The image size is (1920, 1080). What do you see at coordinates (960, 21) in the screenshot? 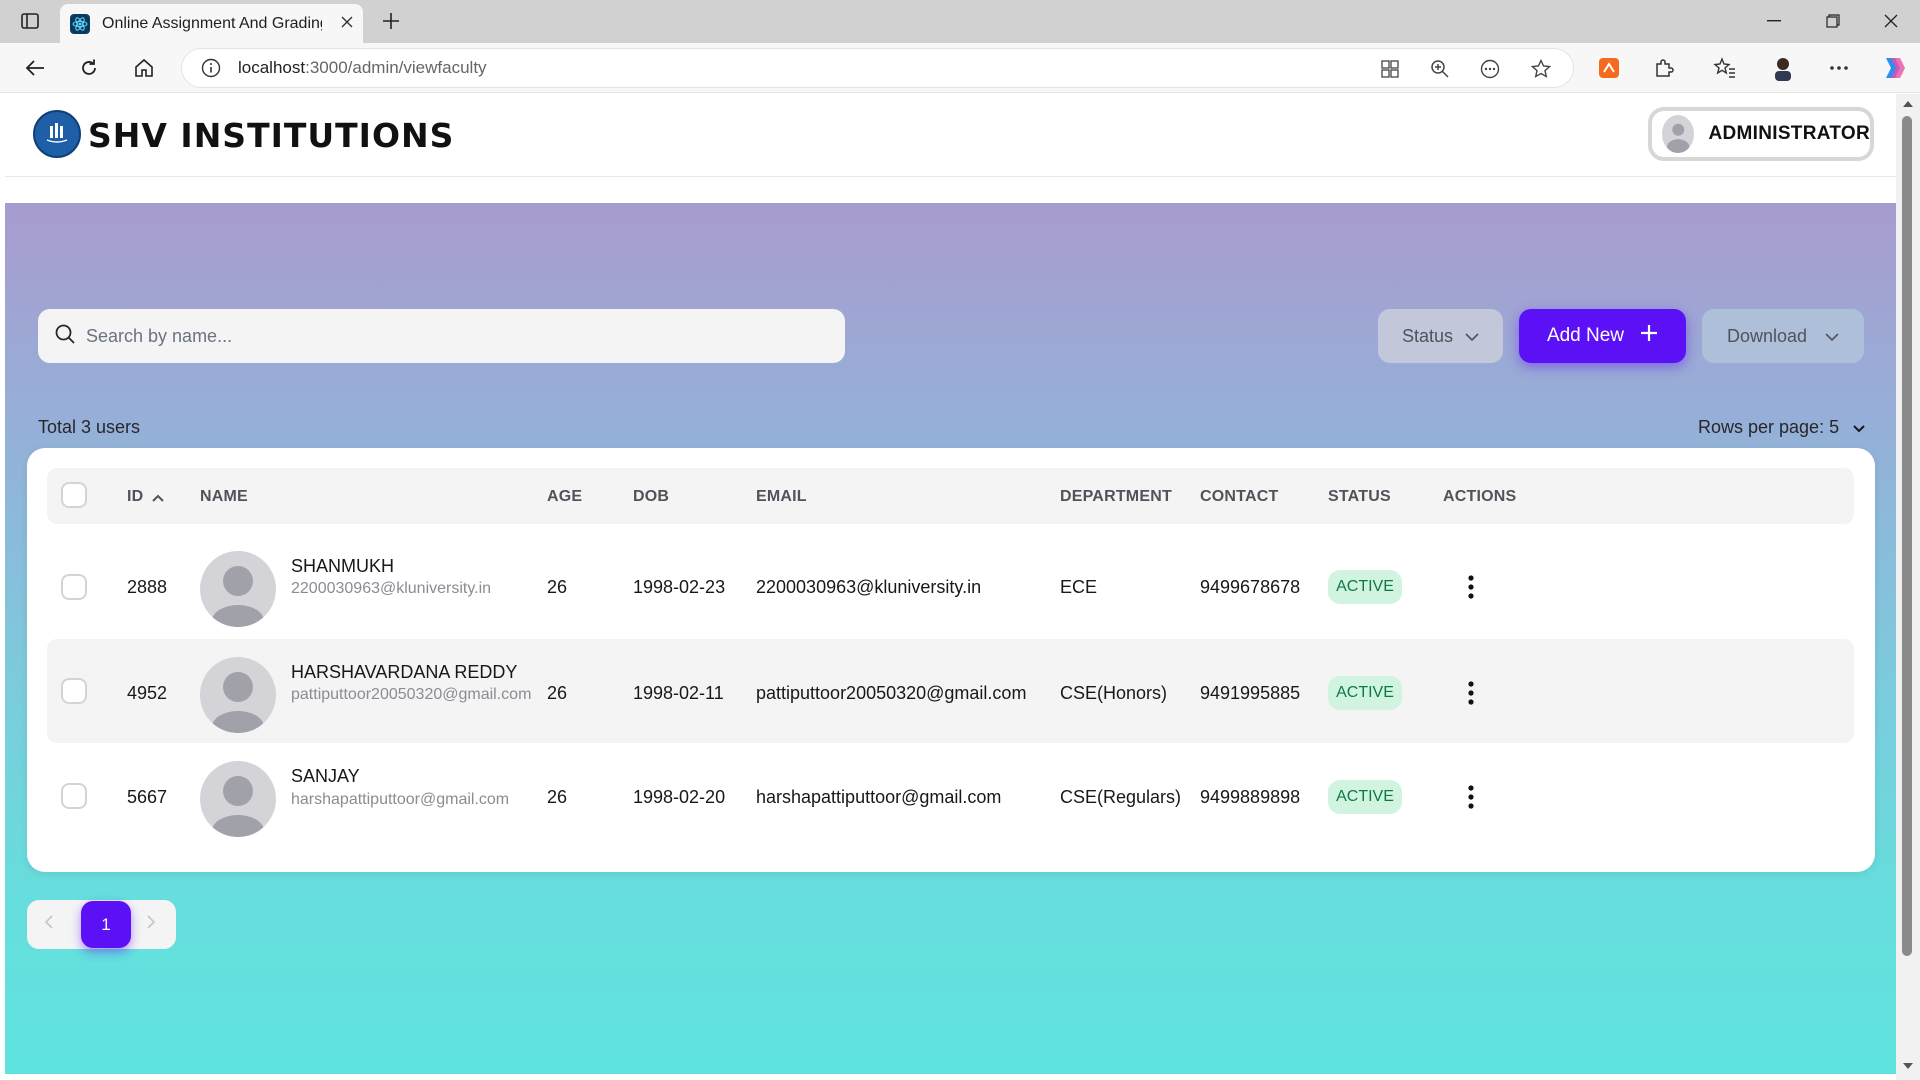
I see `browser-tab-bar: Online Assignment And Grading S` at bounding box center [960, 21].